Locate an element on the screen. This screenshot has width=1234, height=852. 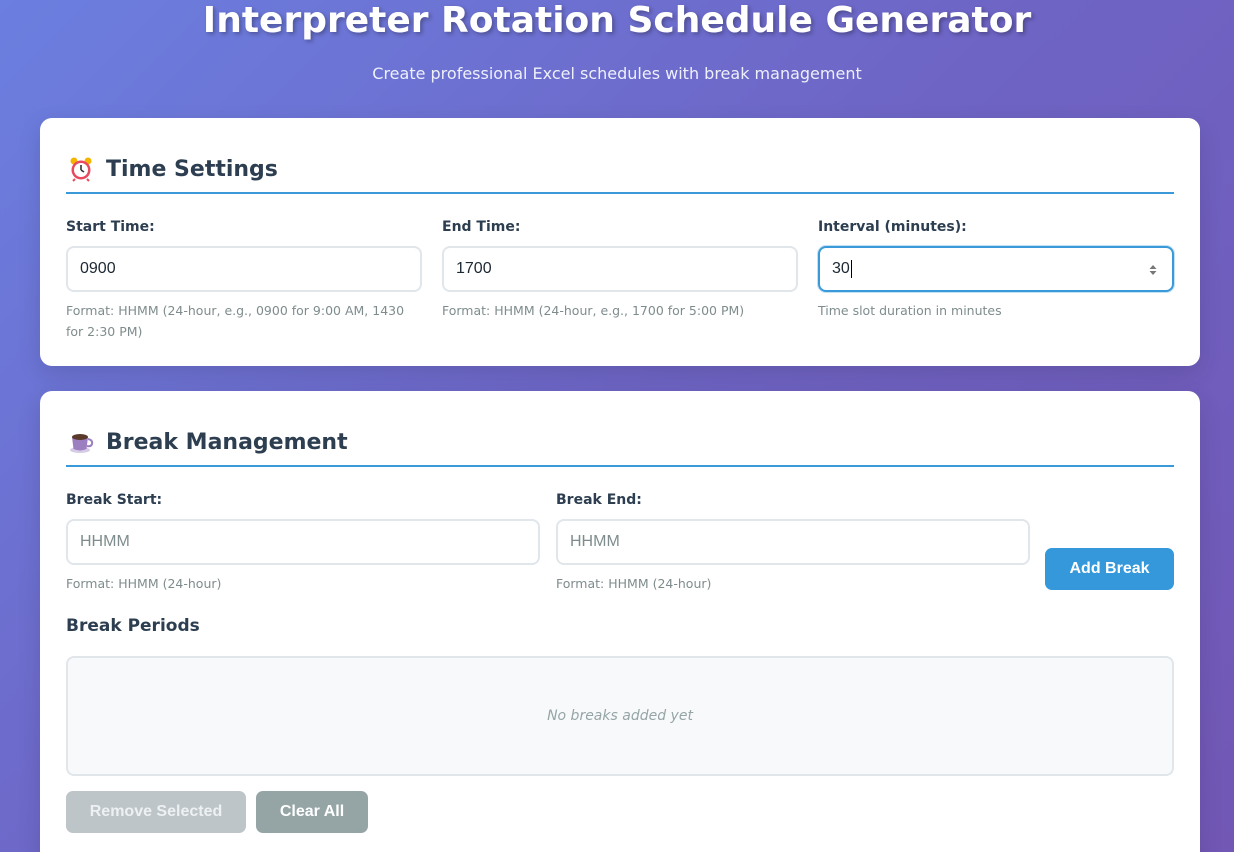
break-start-field: Break Start: HHMM Format: HHMM (24-hour) is located at coordinates (303, 543).